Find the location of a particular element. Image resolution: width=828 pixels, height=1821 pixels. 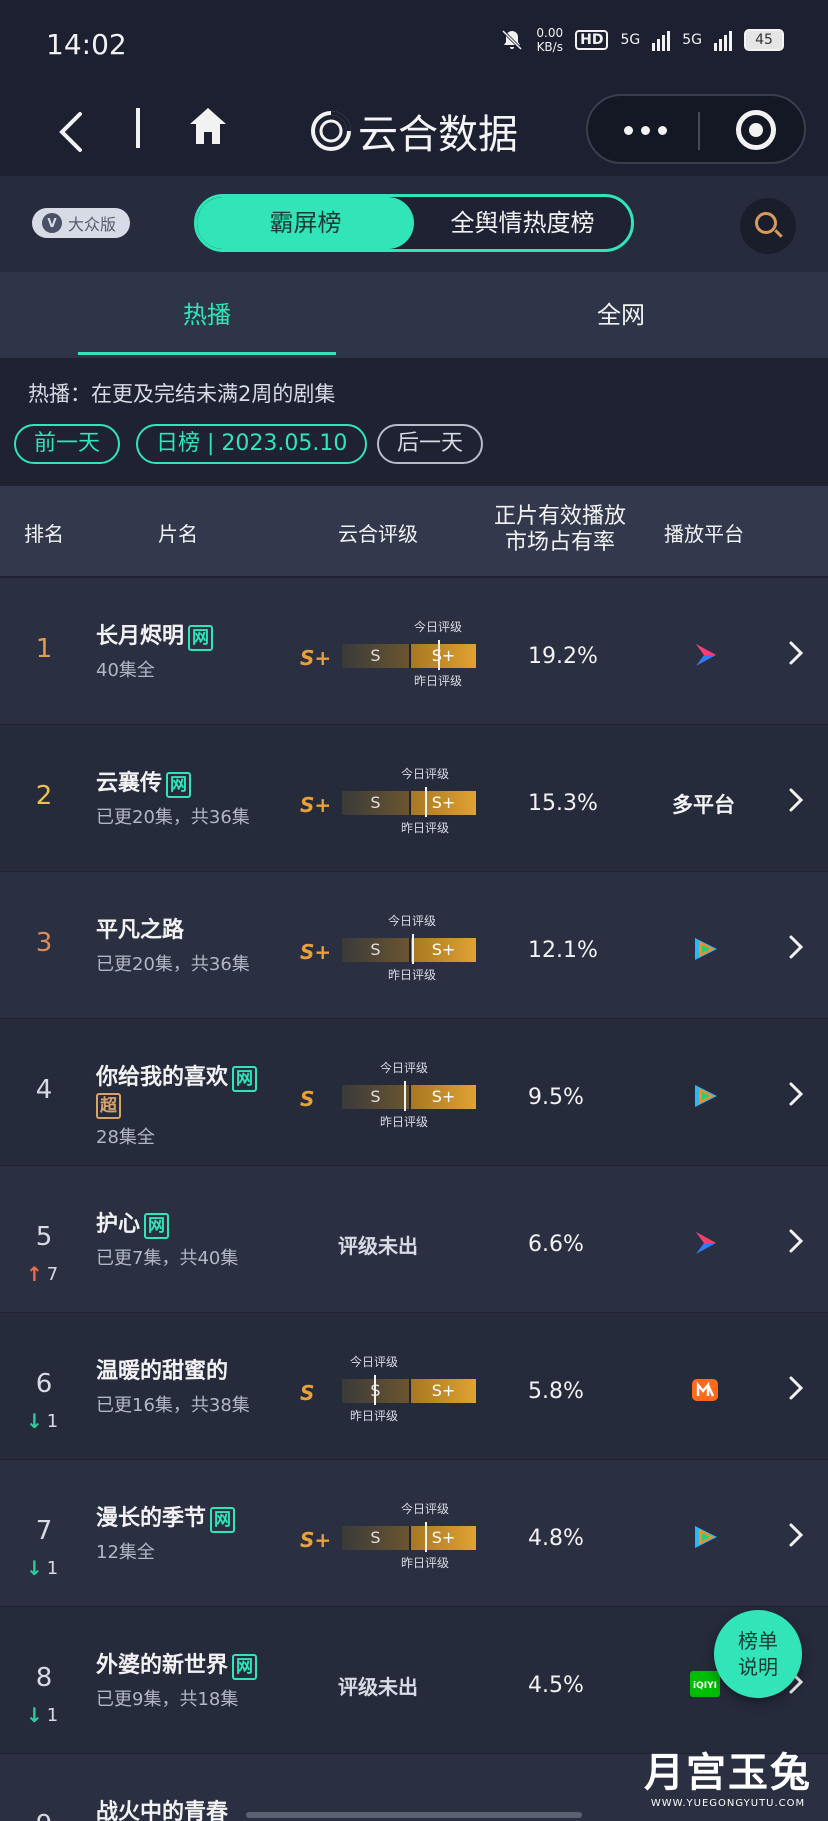

ranking-row: 5 ↑ 7 护心网已更7集，共40集 评级未出 6.6% is located at coordinates (414, 1239).